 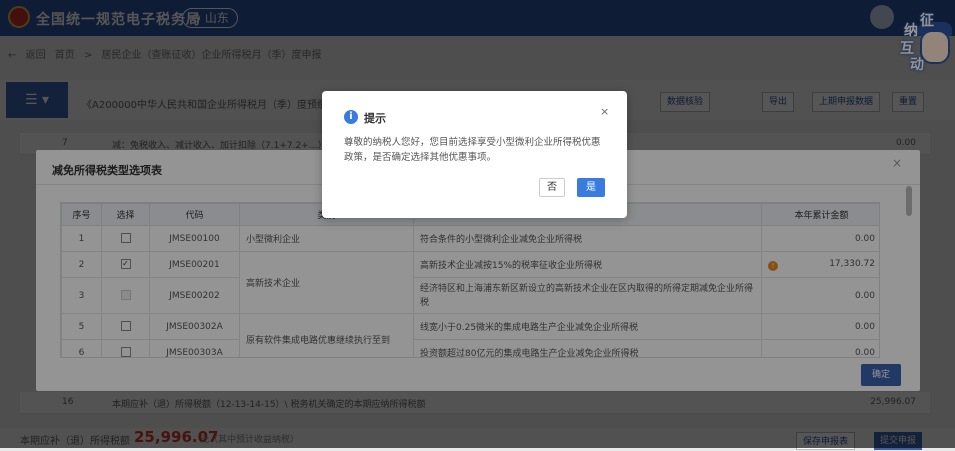 I want to click on info-icon: i, so click(x=351, y=117).